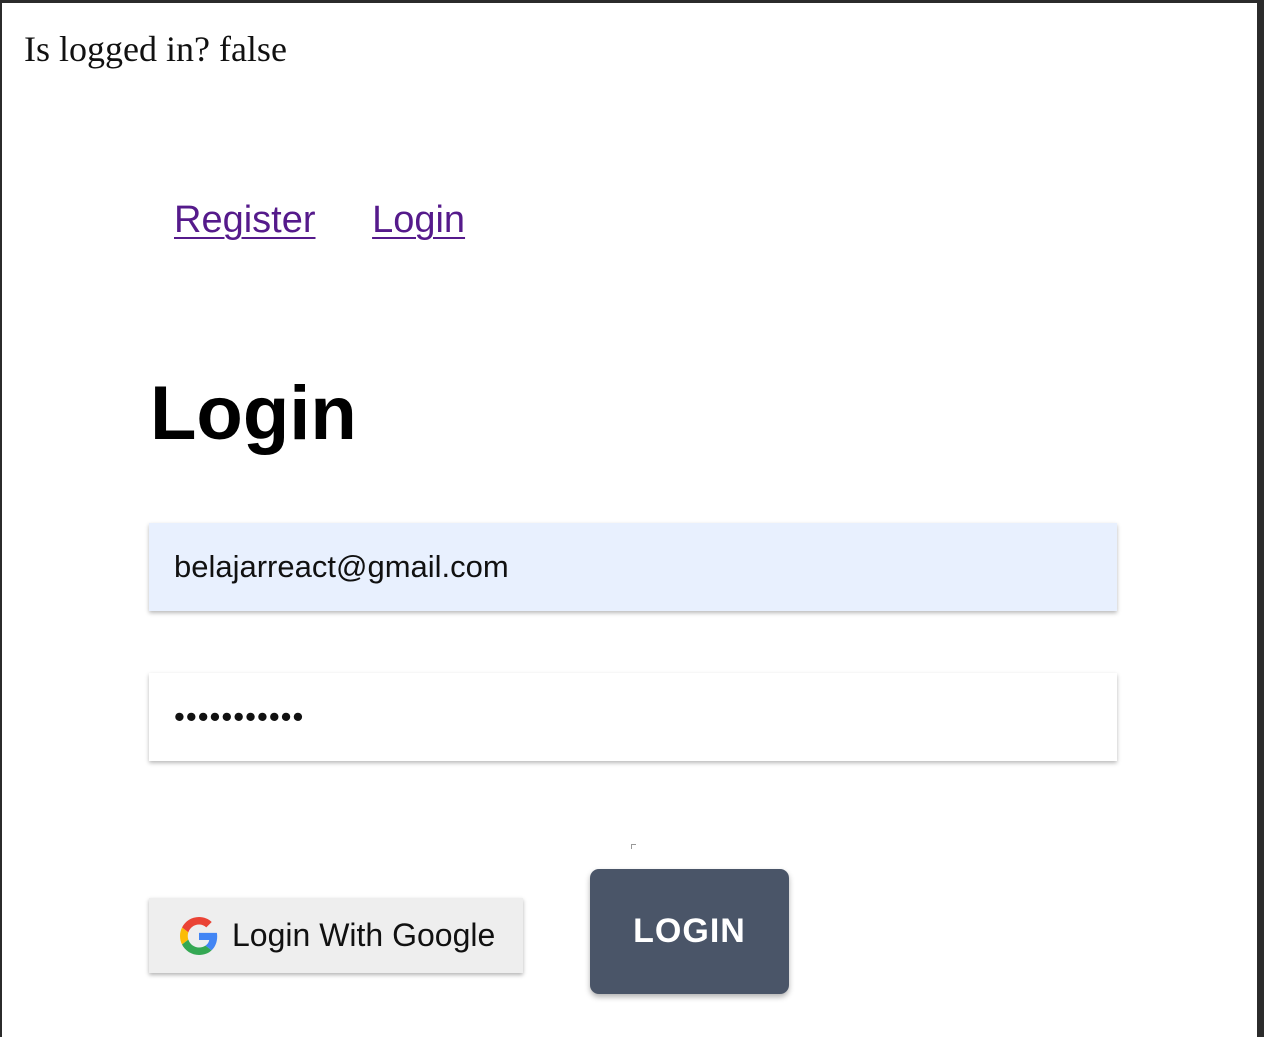 The width and height of the screenshot is (1264, 1037). What do you see at coordinates (633, 846) in the screenshot?
I see `stray-mark` at bounding box center [633, 846].